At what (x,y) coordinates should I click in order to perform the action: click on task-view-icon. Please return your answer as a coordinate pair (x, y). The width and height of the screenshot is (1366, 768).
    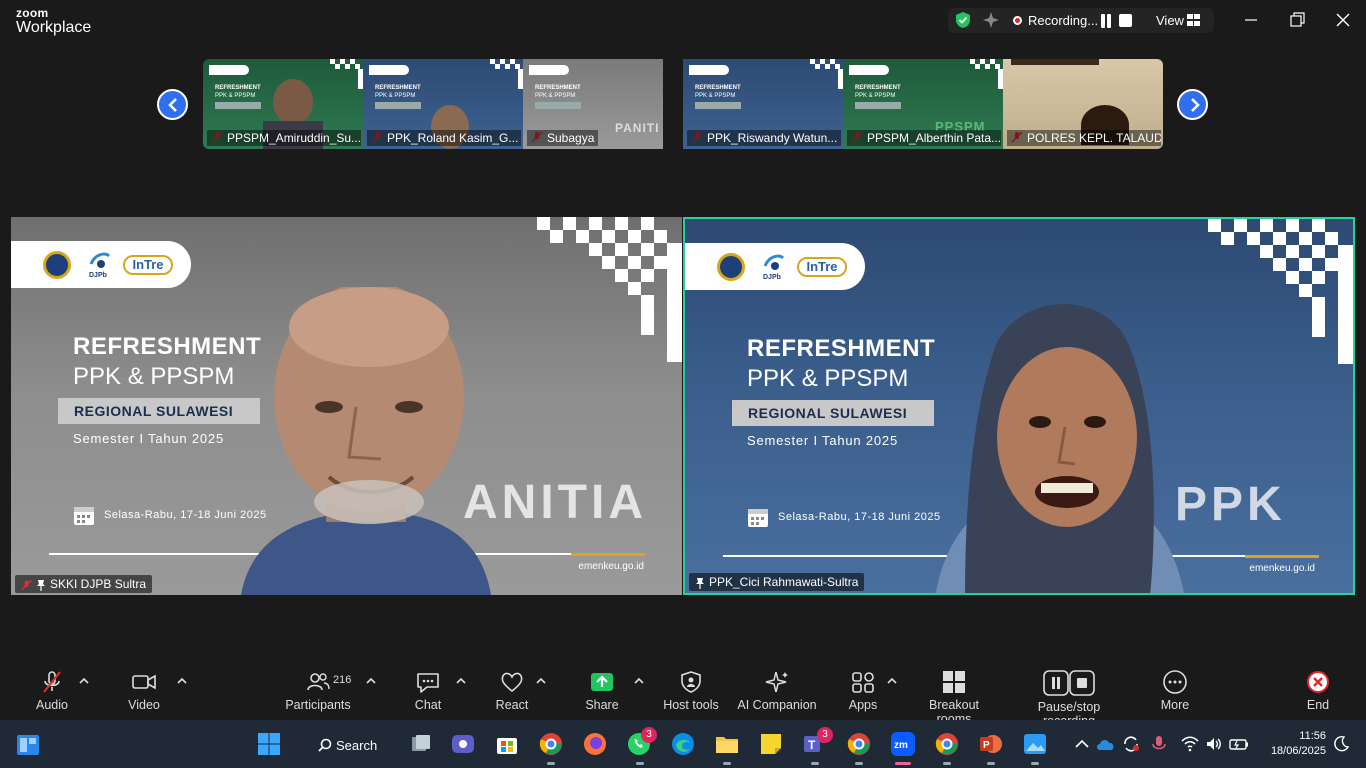
    Looking at the image, I should click on (421, 744).